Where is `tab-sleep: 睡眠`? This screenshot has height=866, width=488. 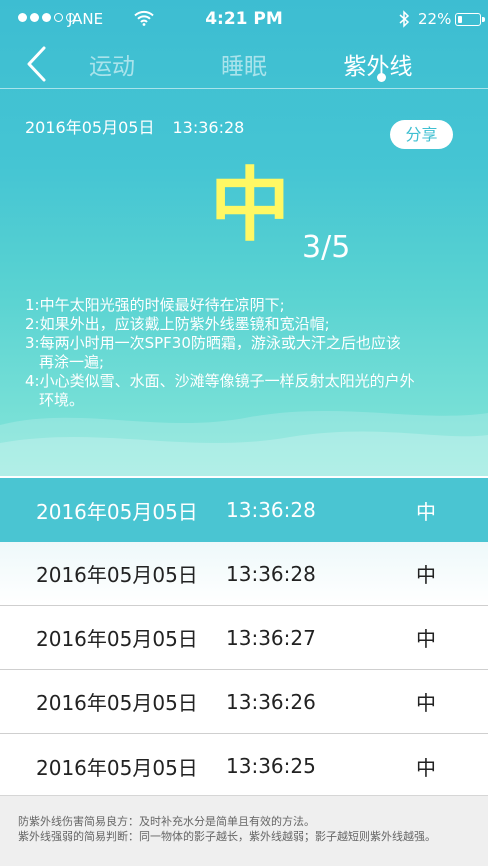 tab-sleep: 睡眠 is located at coordinates (244, 64).